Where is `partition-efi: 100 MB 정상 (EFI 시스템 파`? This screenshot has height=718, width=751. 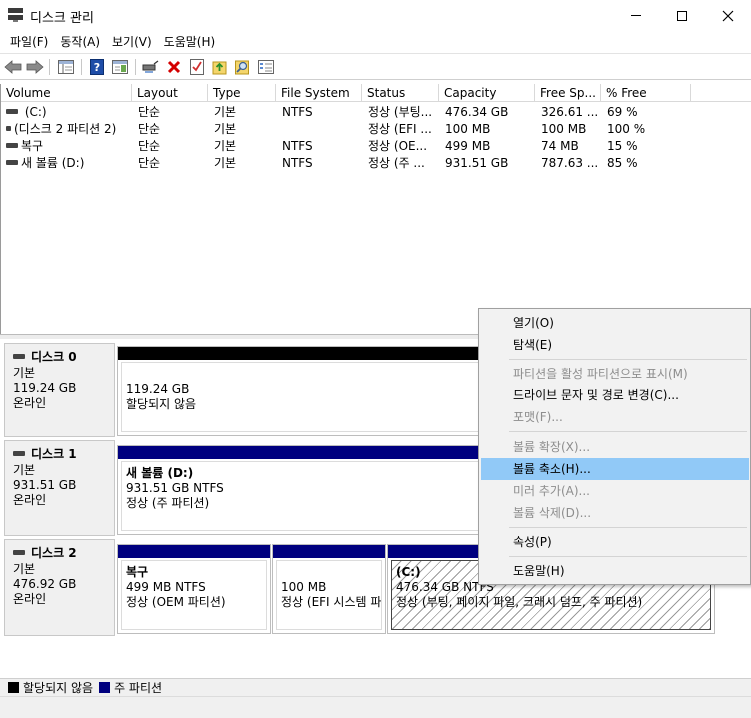 partition-efi: 100 MB 정상 (EFI 시스템 파 is located at coordinates (329, 589).